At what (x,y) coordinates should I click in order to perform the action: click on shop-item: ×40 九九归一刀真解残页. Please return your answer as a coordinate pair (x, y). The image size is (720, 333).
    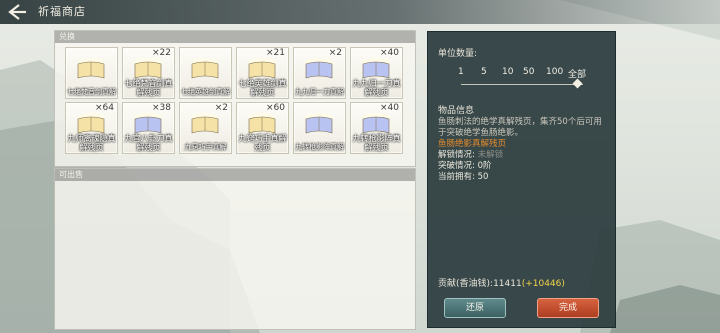
    Looking at the image, I should click on (376, 73).